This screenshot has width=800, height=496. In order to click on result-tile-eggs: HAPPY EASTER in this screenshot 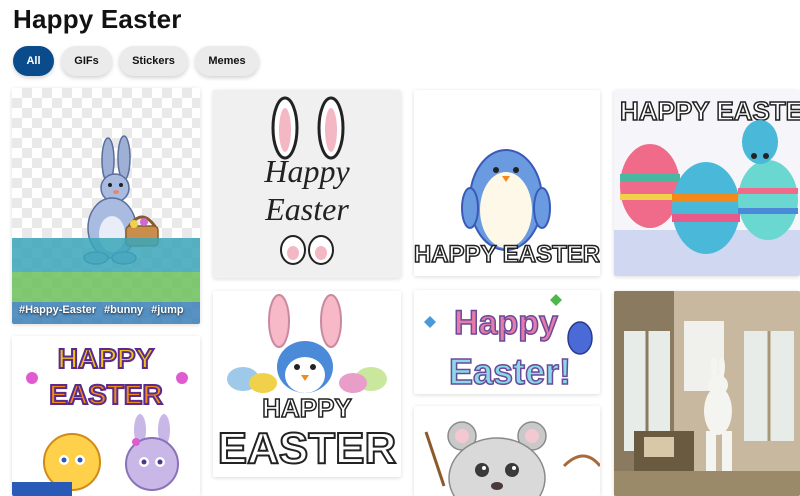, I will do `click(707, 183)`.